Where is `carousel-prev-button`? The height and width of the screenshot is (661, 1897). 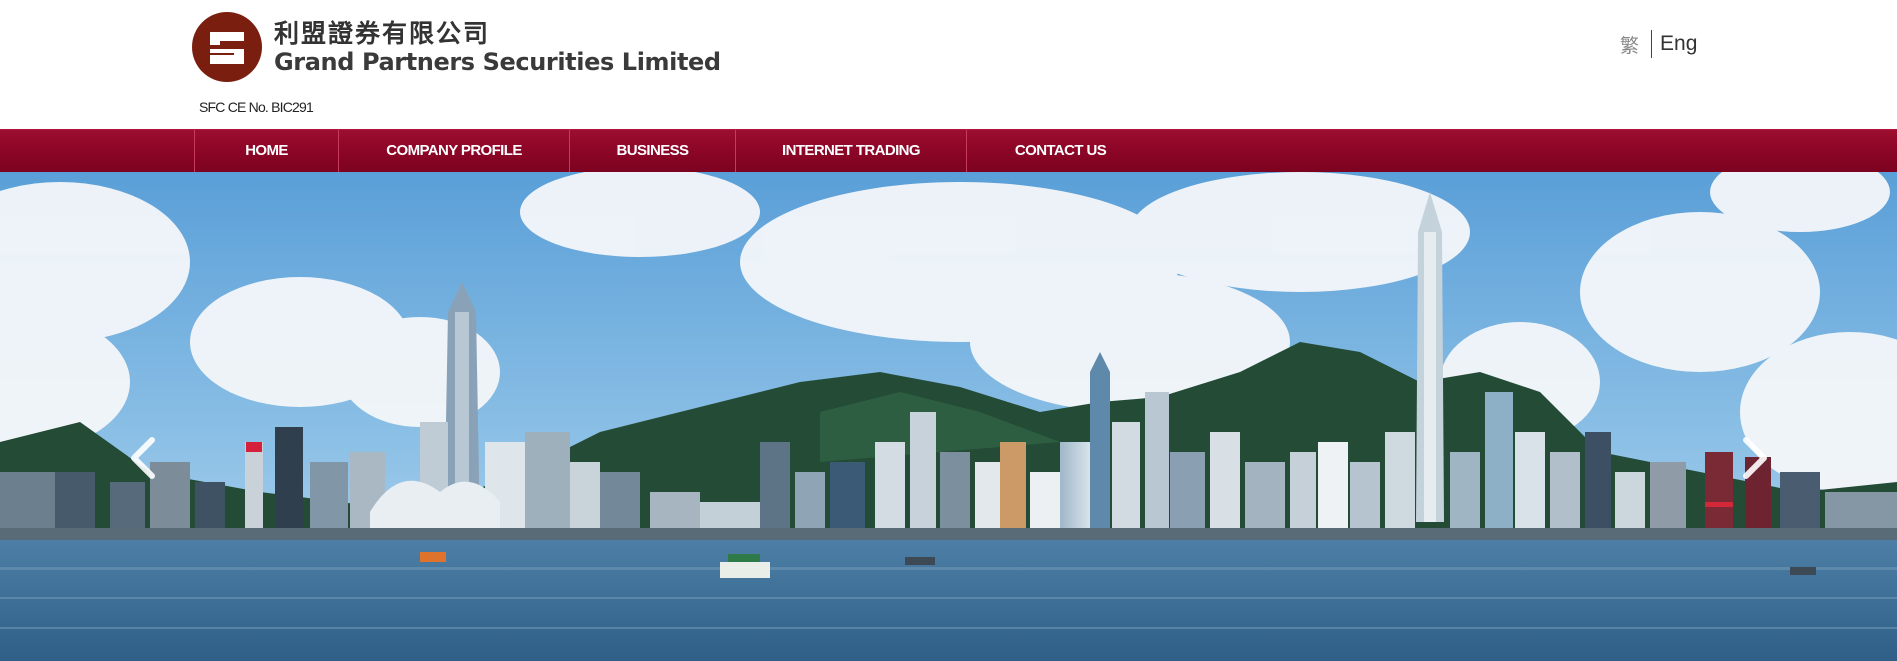
carousel-prev-button is located at coordinates (143, 458).